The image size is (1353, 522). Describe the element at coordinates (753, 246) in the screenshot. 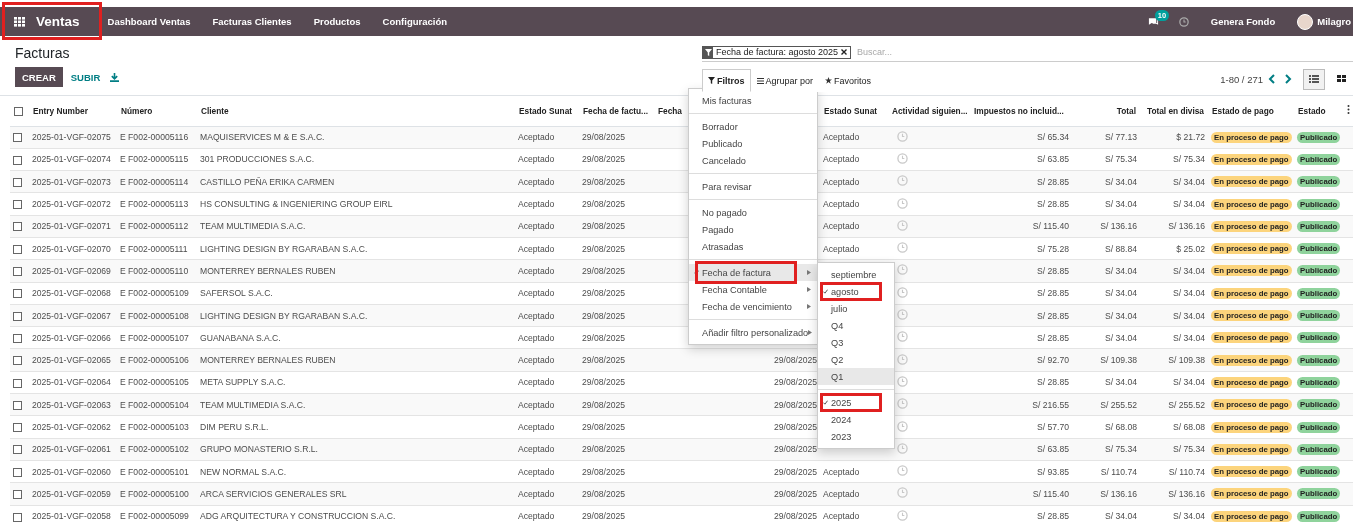

I see `menu-item: Atrasadas` at that location.